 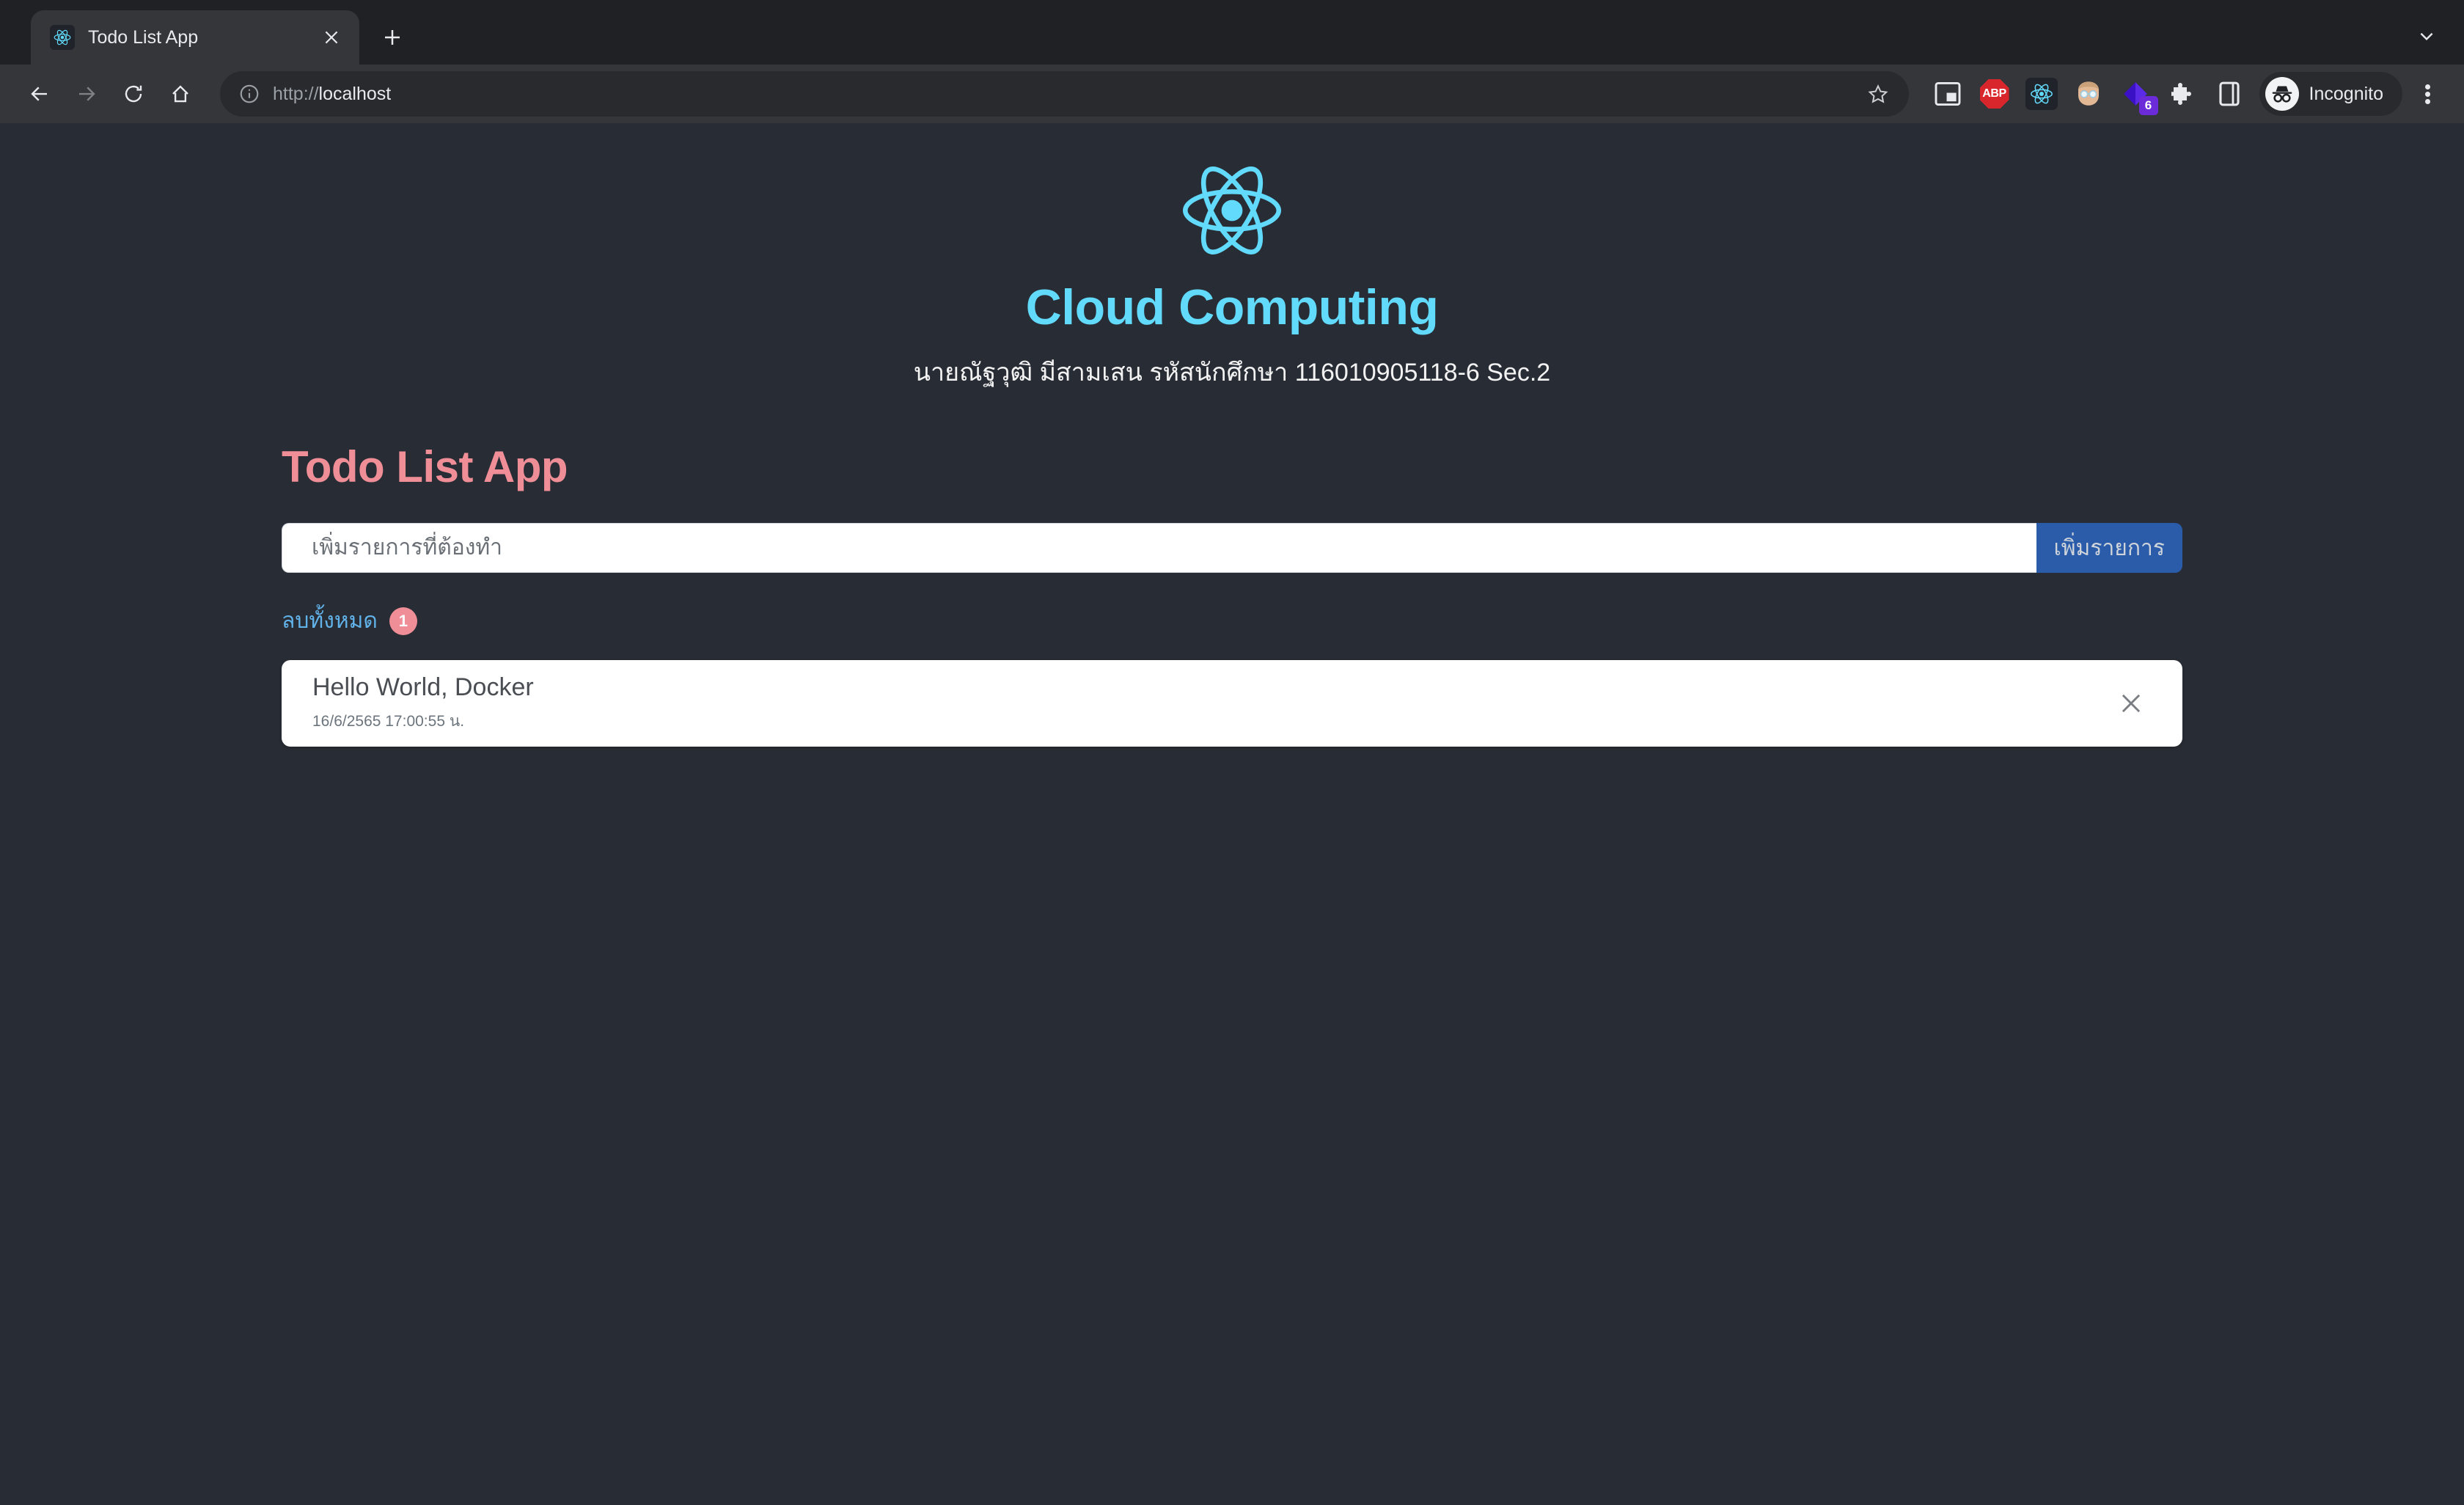 I want to click on side-panel-icon, so click(x=2229, y=94).